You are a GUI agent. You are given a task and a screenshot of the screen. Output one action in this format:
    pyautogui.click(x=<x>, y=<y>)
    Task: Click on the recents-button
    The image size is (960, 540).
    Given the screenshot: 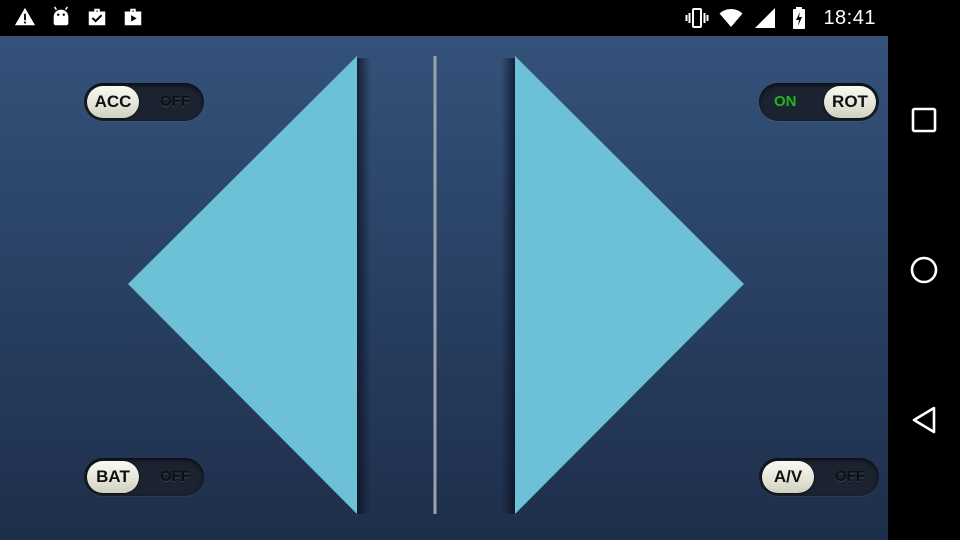 What is the action you would take?
    pyautogui.click(x=924, y=120)
    